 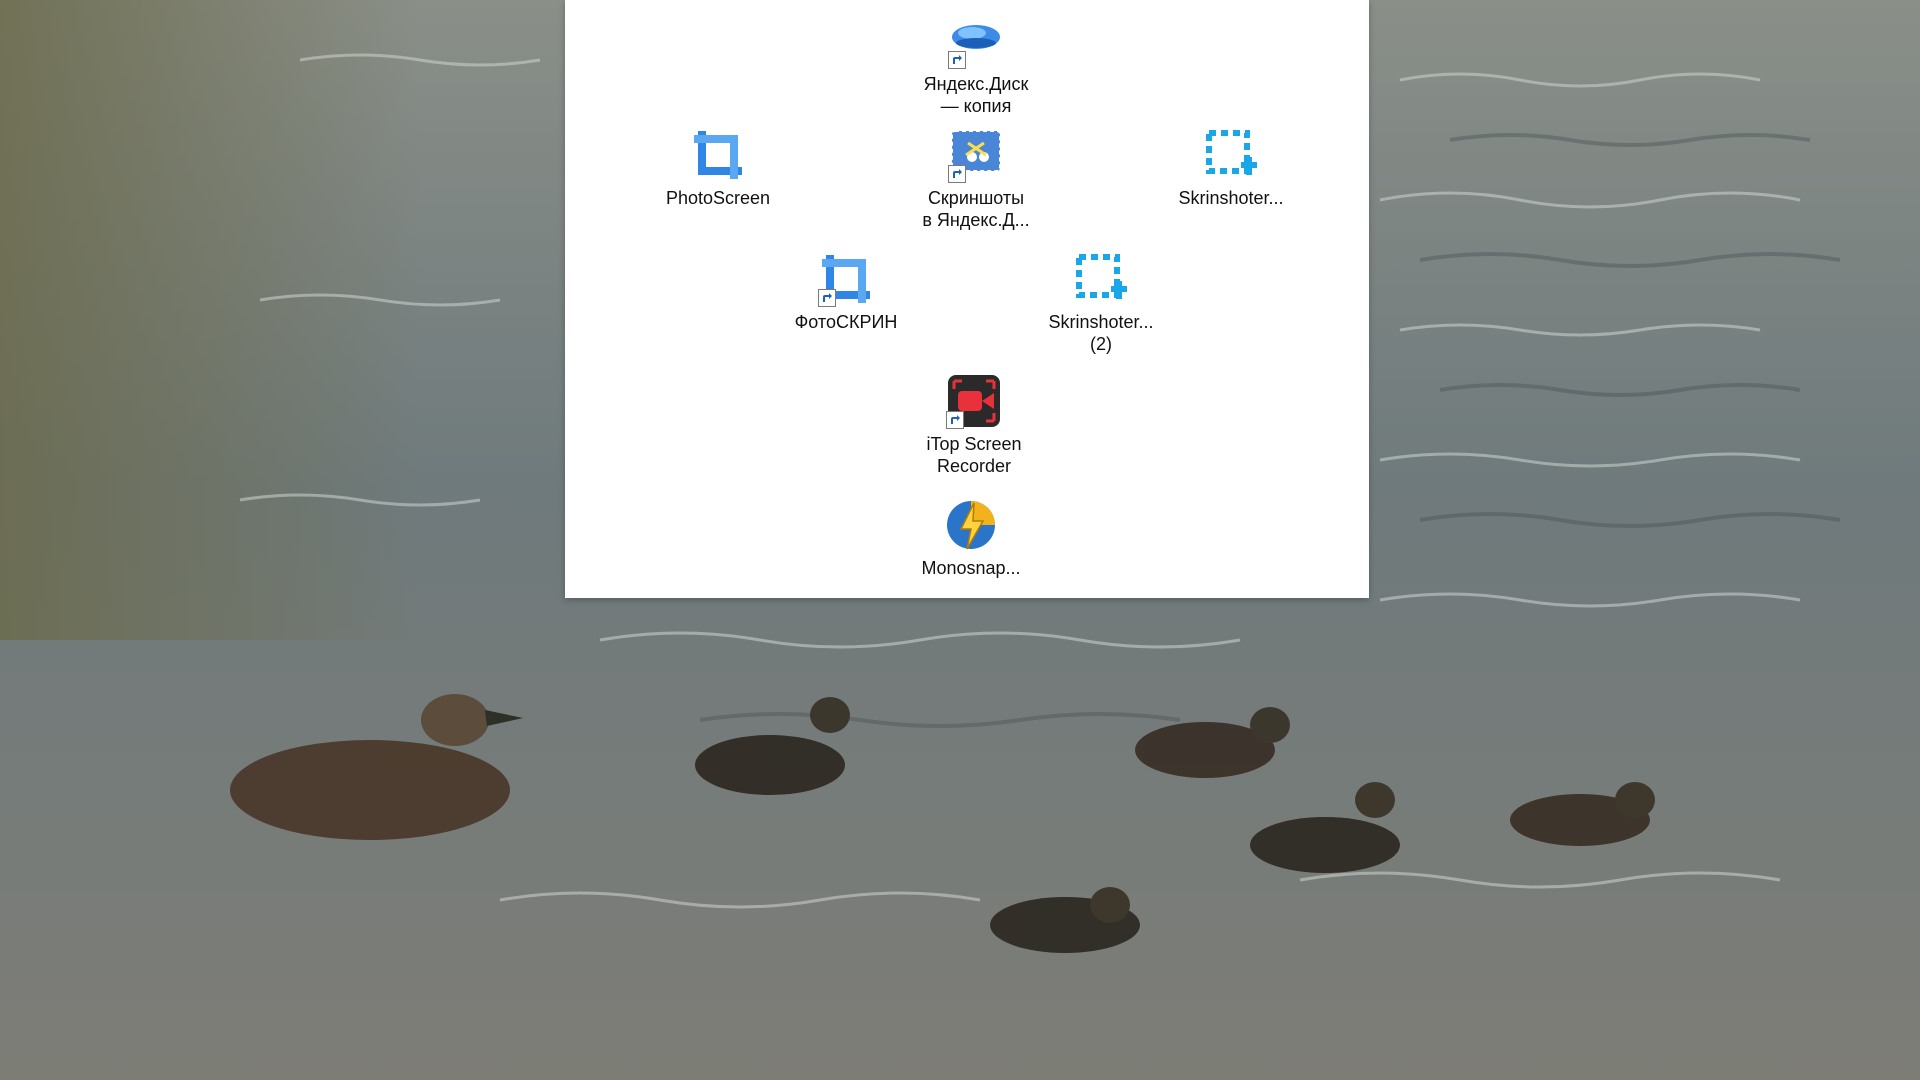 I want to click on yandex-screenshots-icon, so click(x=976, y=155).